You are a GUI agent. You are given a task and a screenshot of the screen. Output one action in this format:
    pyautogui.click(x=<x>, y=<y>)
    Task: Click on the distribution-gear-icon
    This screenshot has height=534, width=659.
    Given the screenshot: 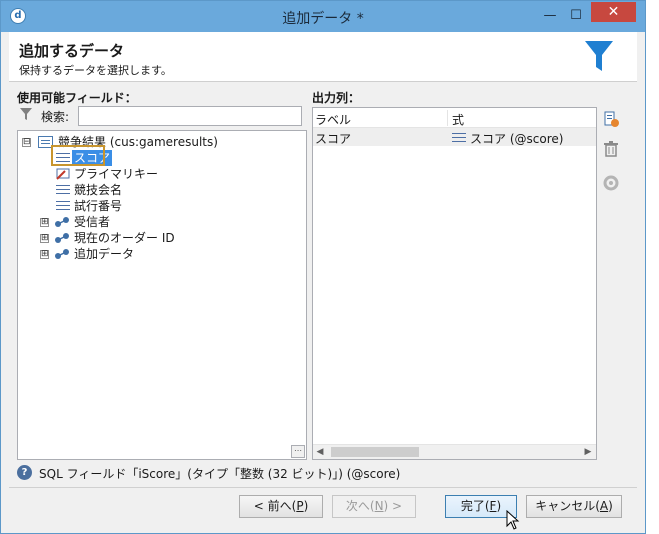 What is the action you would take?
    pyautogui.click(x=611, y=183)
    